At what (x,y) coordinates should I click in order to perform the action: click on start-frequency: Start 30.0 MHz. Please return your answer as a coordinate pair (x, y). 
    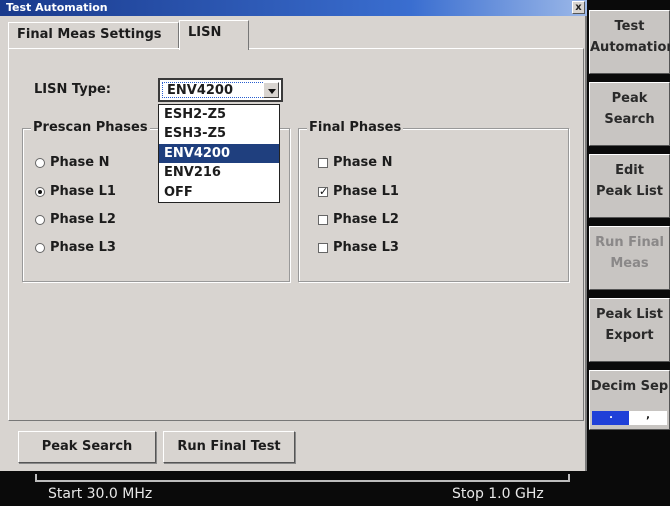
    Looking at the image, I should click on (100, 494).